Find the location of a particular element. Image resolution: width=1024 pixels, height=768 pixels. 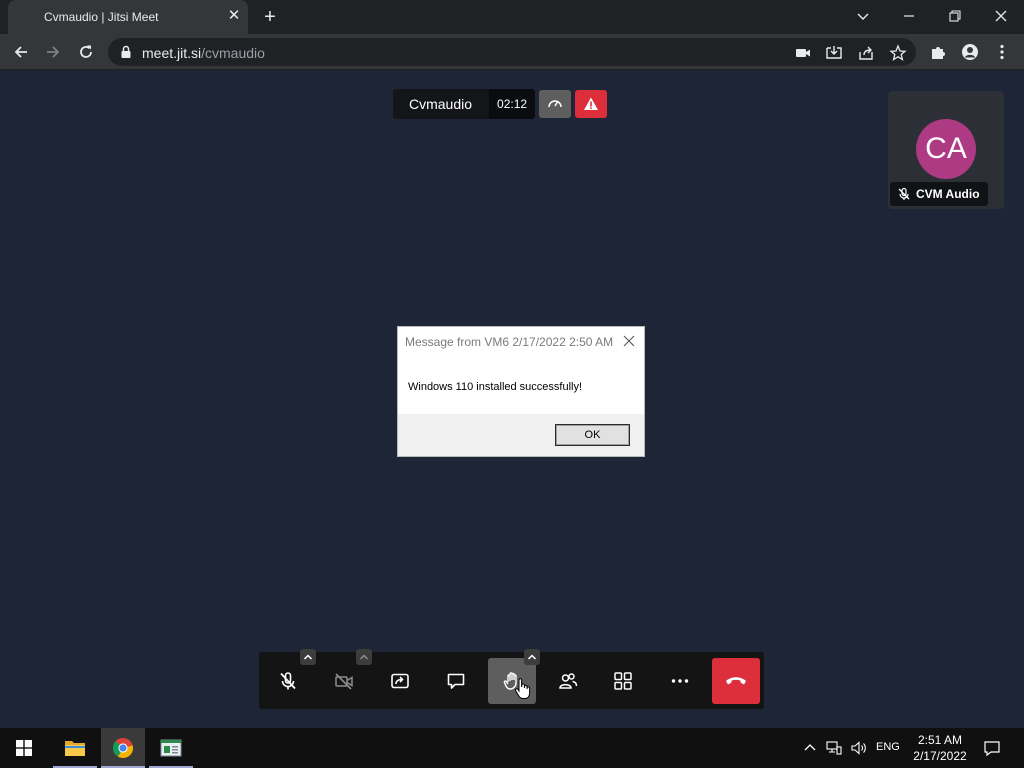

arrow-right-icon is located at coordinates (53, 52).